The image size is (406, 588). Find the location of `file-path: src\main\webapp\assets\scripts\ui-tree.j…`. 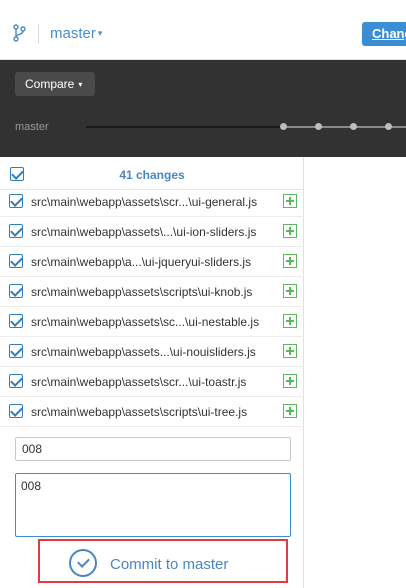

file-path: src\main\webapp\assets\scripts\ui-tree.j… is located at coordinates (139, 412).